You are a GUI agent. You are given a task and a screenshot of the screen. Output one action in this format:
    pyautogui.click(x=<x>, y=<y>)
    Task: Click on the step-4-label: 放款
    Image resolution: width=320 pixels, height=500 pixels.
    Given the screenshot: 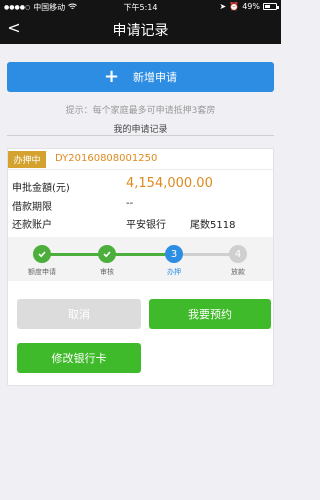 What is the action you would take?
    pyautogui.click(x=238, y=272)
    